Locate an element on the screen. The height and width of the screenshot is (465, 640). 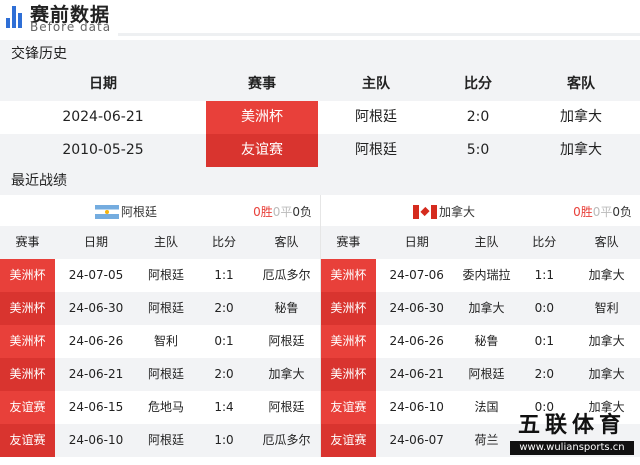
match-score: 1:4 is located at coordinates (224, 407).